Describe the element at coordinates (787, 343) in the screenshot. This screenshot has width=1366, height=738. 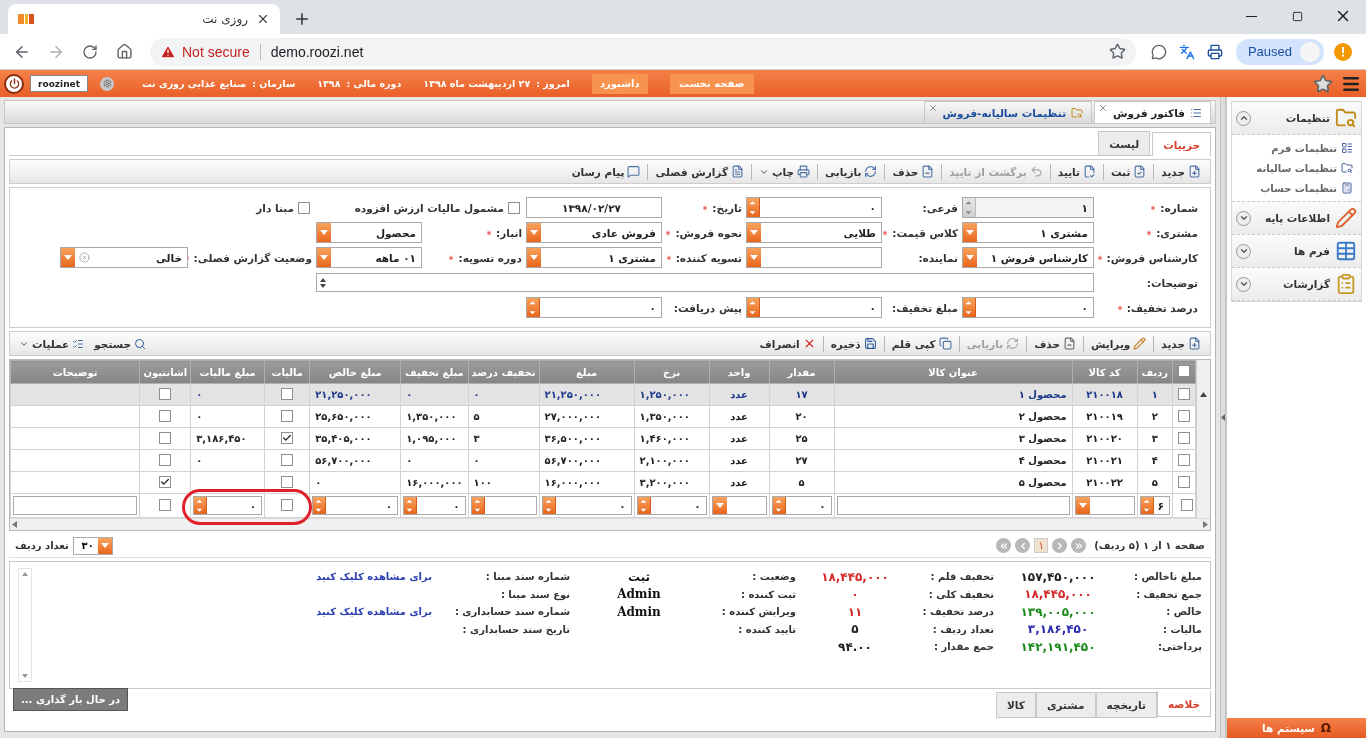
I see `toolbar-button: انصراف` at that location.